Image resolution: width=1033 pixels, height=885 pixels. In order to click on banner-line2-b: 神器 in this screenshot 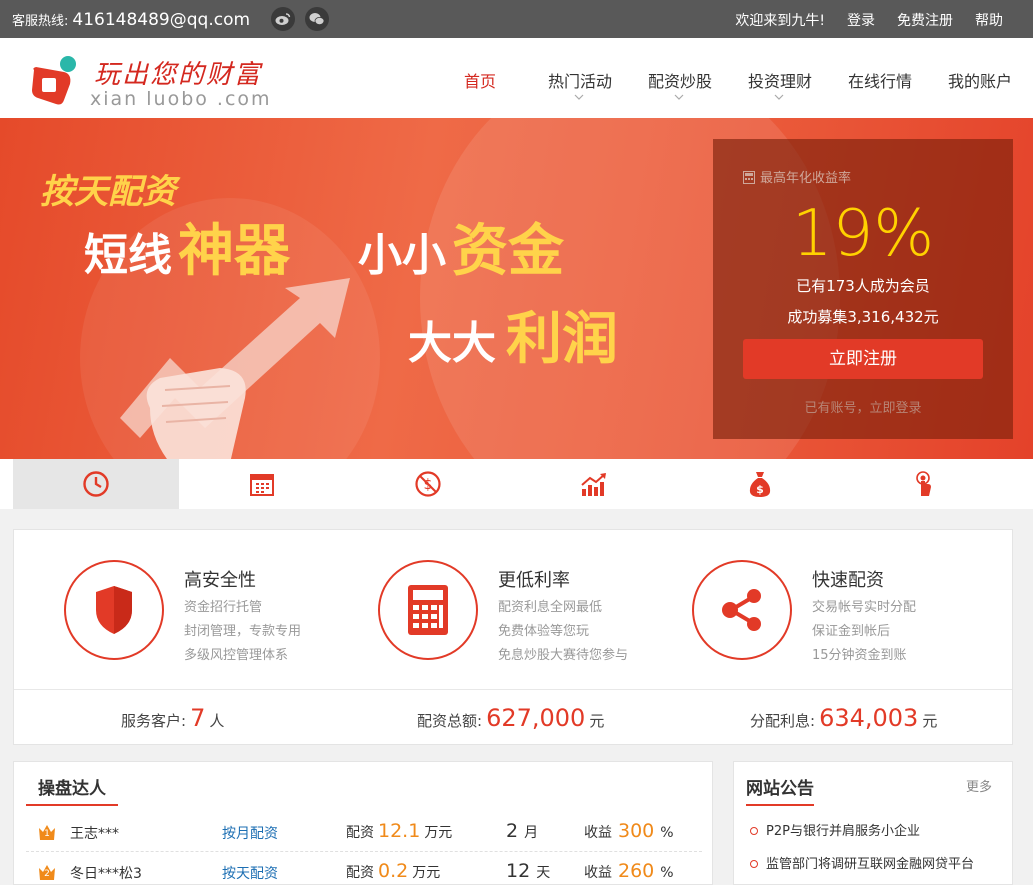, I will do `click(234, 251)`.